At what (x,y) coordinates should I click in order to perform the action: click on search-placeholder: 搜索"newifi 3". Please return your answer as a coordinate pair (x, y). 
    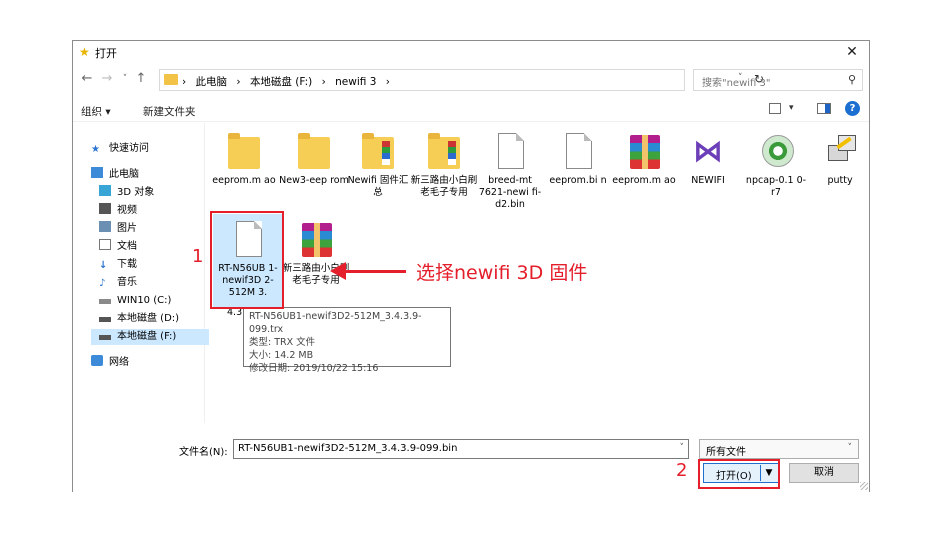
    Looking at the image, I should click on (736, 83).